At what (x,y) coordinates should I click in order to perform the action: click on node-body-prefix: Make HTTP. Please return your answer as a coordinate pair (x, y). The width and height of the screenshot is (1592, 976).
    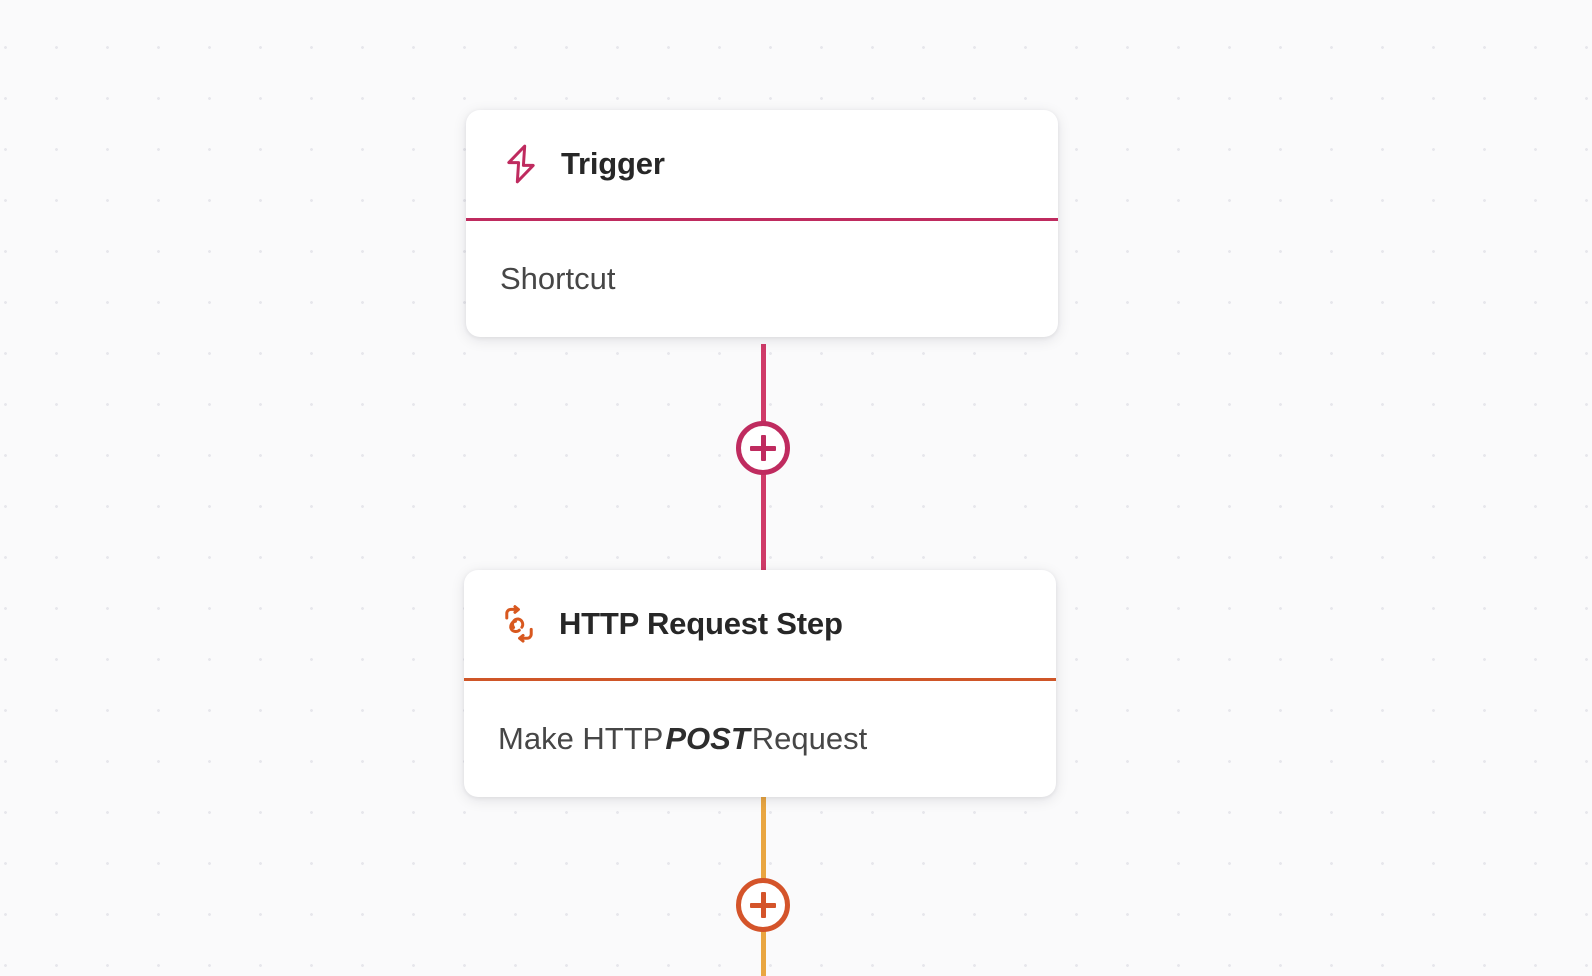
    Looking at the image, I should click on (581, 738).